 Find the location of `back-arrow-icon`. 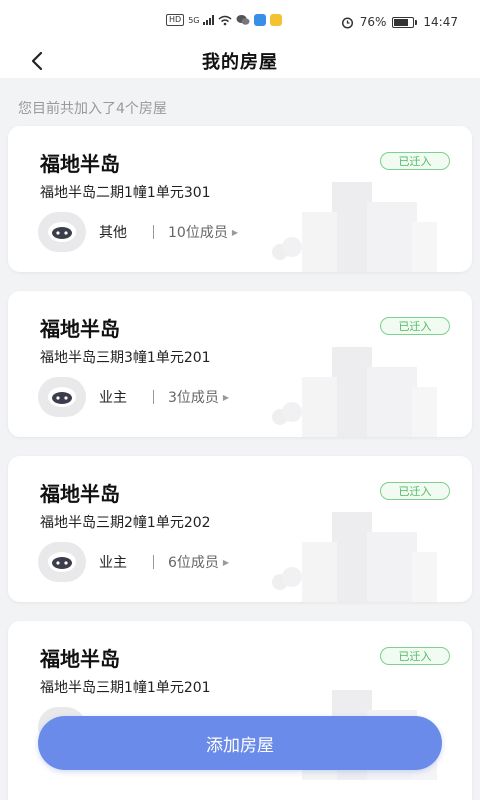

back-arrow-icon is located at coordinates (37, 61).